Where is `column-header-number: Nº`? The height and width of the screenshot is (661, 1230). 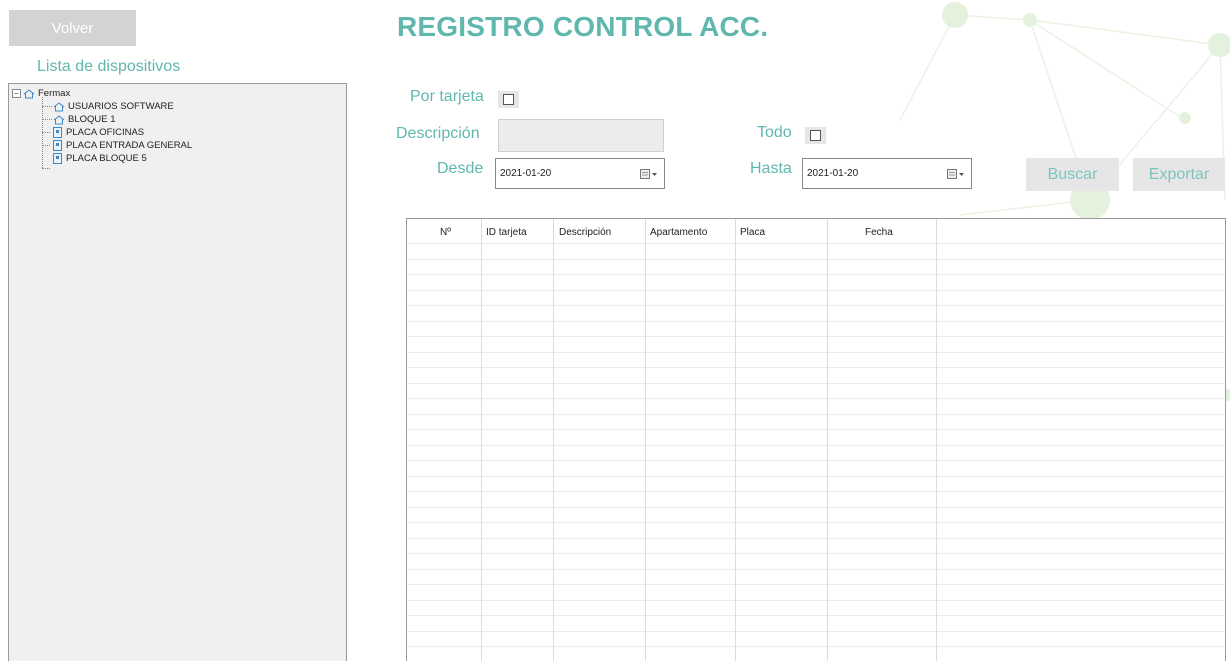 column-header-number: Nº is located at coordinates (445, 232).